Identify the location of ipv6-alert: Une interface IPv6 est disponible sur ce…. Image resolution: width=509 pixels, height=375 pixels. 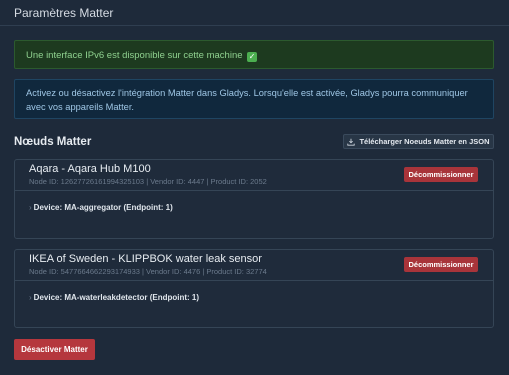
(254, 54).